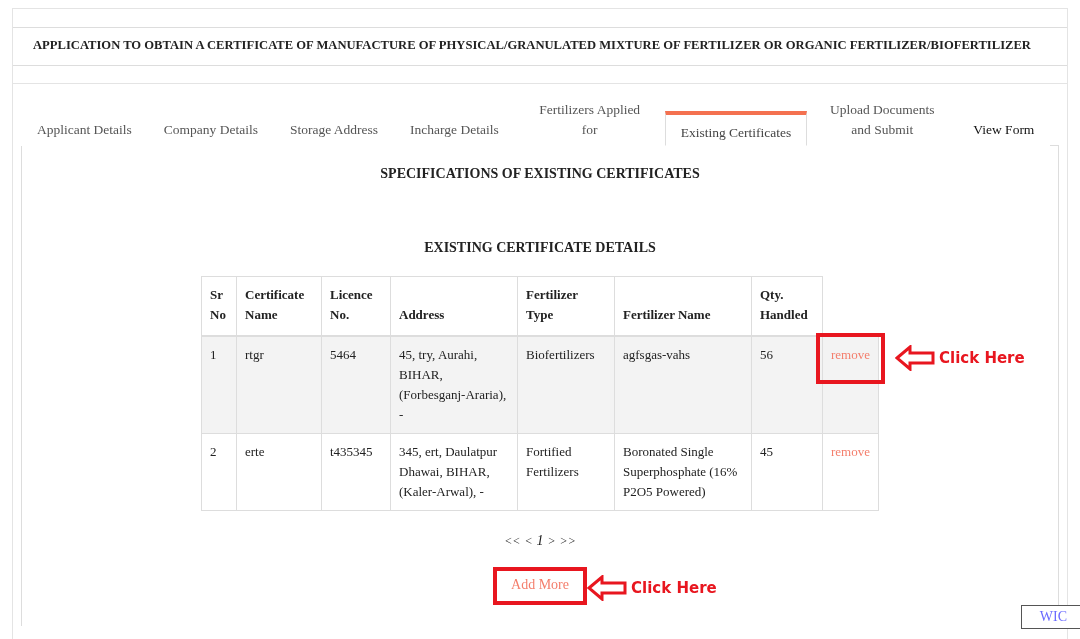 The image size is (1080, 639). I want to click on table-cell: Biofertilizers, so click(566, 385).